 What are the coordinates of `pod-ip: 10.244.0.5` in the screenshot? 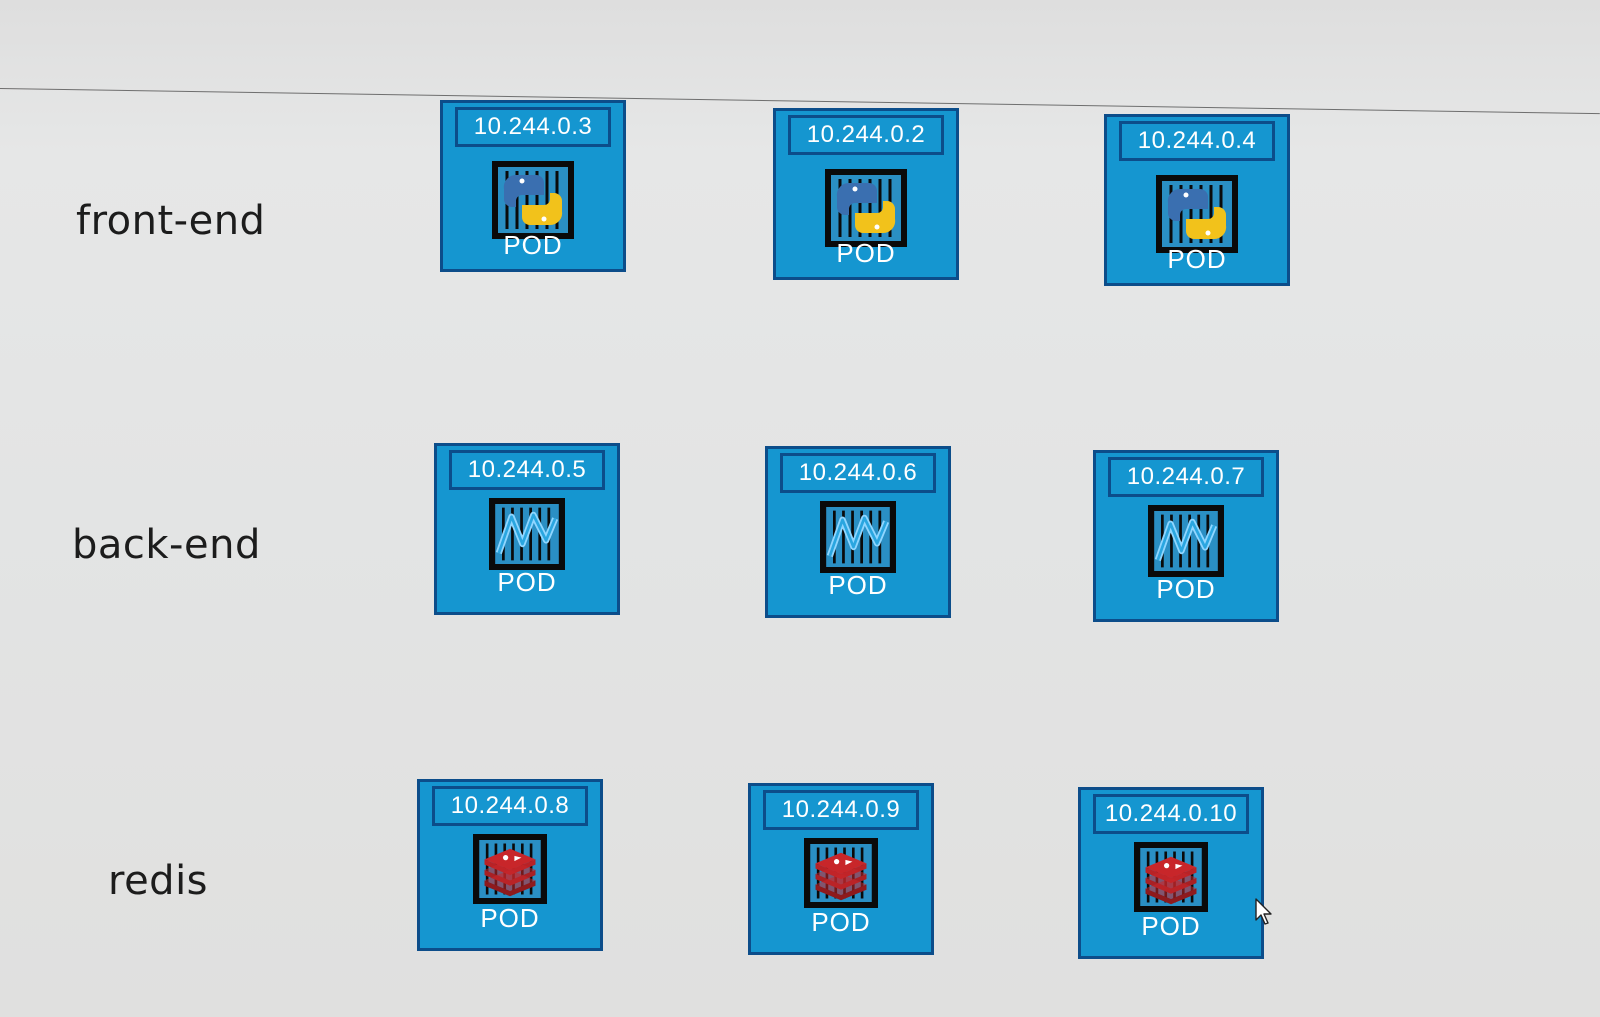 It's located at (527, 470).